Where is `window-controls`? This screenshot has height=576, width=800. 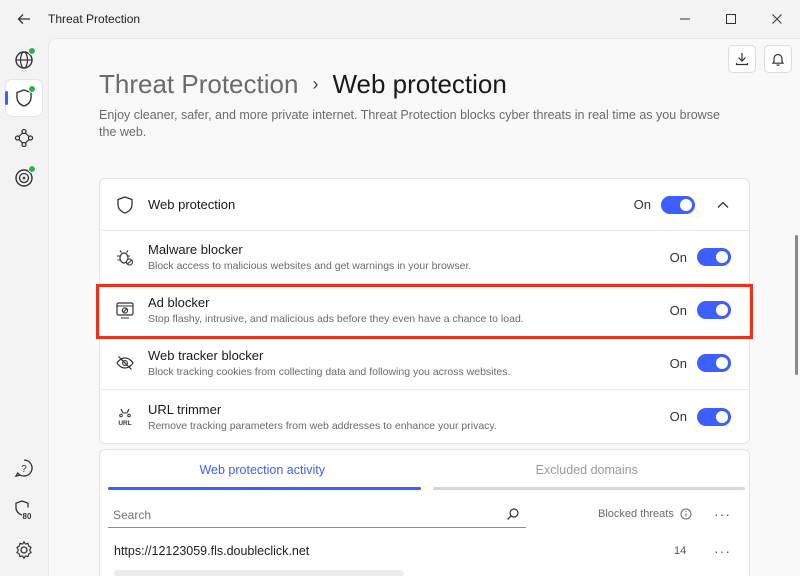 window-controls is located at coordinates (731, 19).